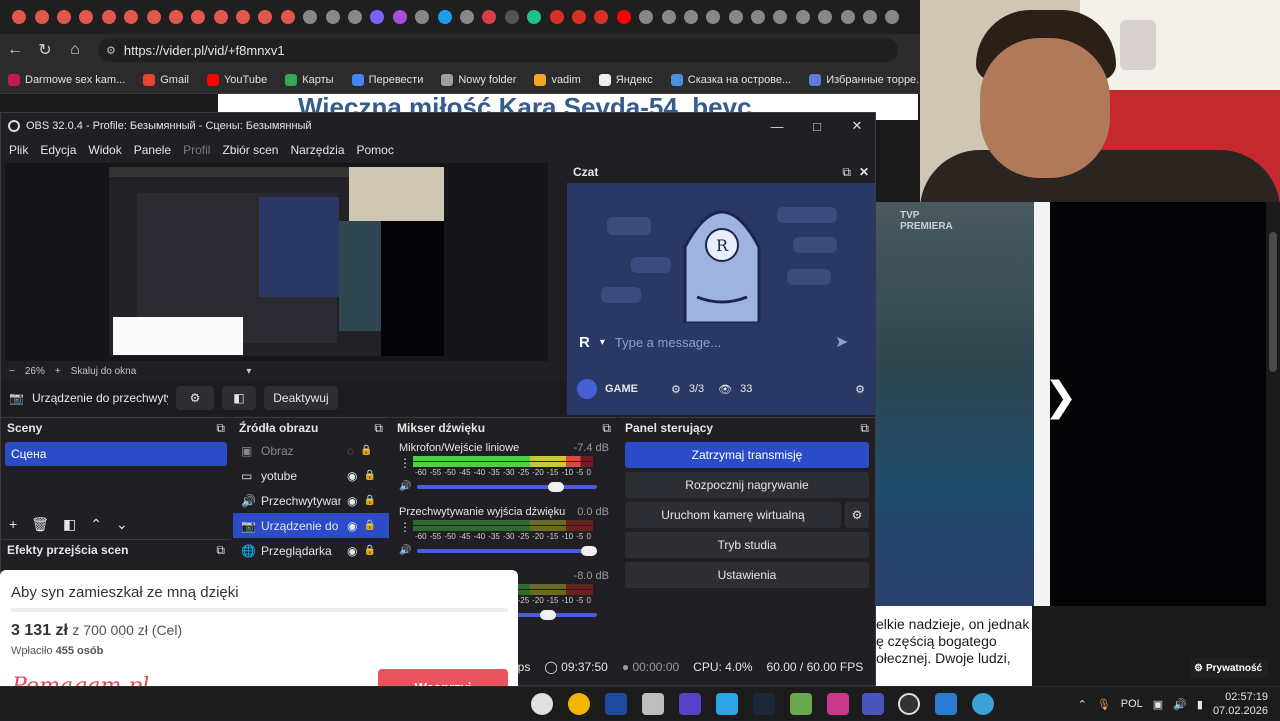  Describe the element at coordinates (747, 485) in the screenshot. I see `start-recording-button: Rozpocznij nagrywanie` at that location.